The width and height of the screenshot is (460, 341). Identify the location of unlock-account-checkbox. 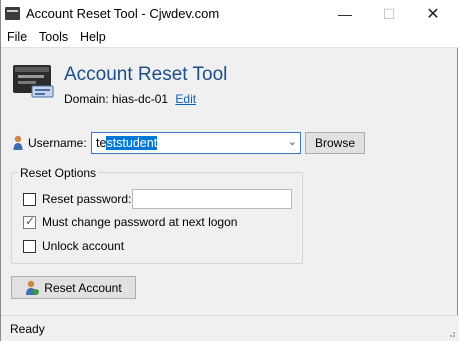
(29, 246).